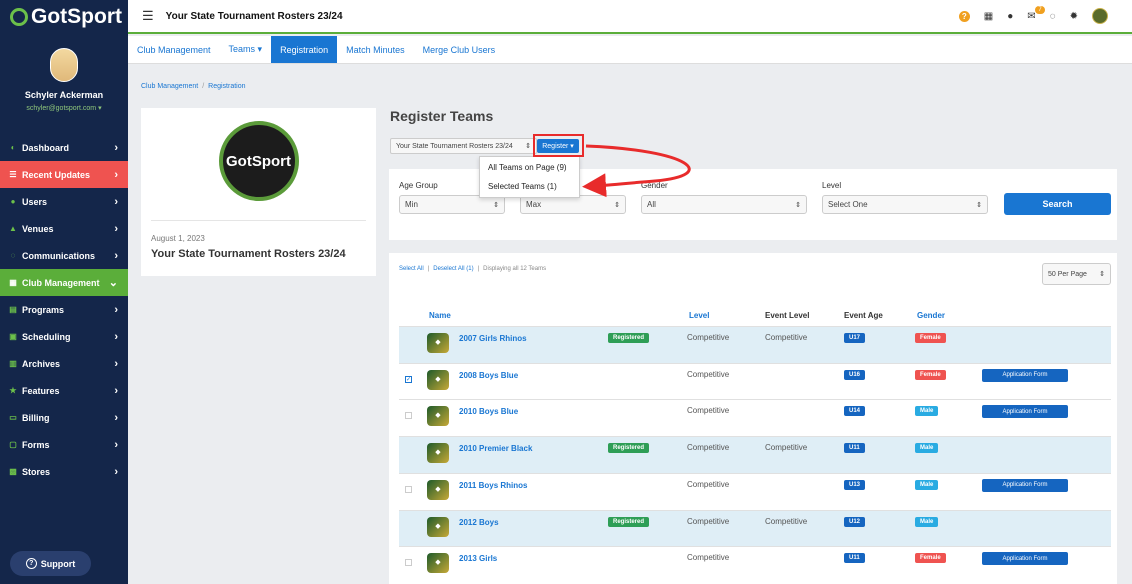 This screenshot has height=584, width=1132. What do you see at coordinates (258, 220) in the screenshot?
I see `divider` at bounding box center [258, 220].